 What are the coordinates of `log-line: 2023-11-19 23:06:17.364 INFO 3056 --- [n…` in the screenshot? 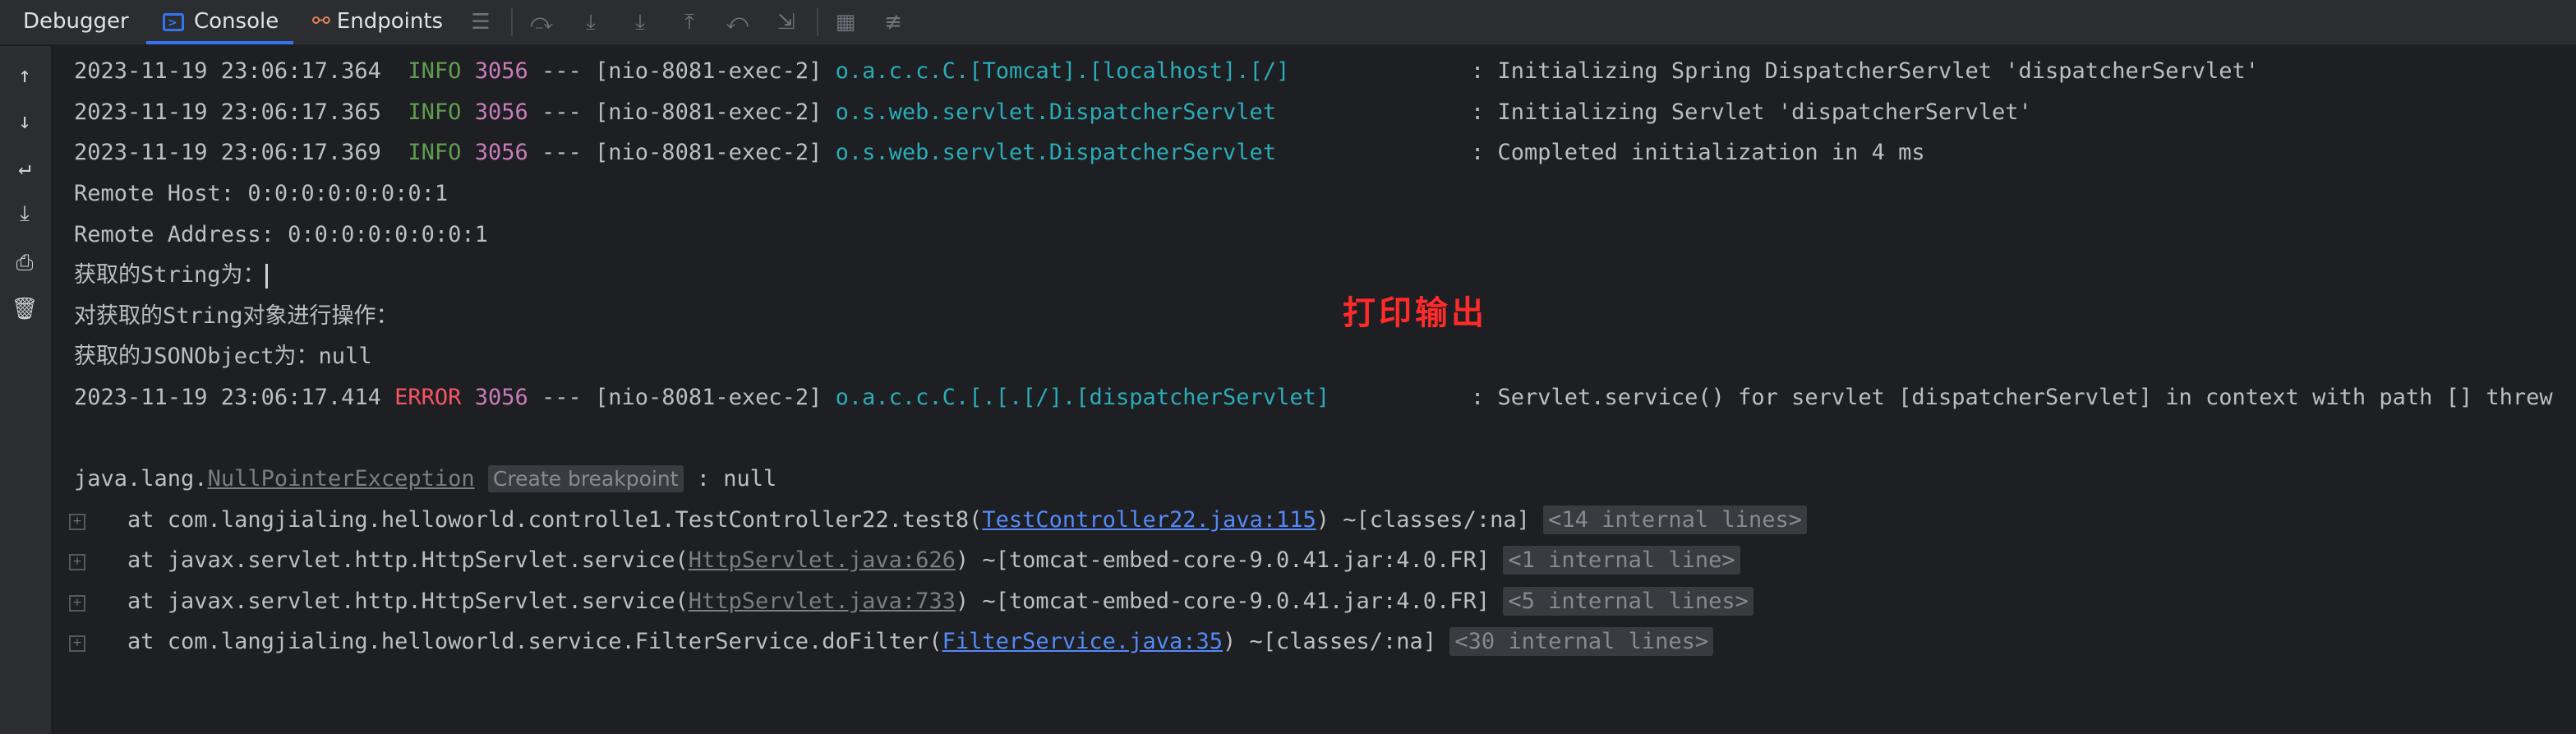 It's located at (681, 71).